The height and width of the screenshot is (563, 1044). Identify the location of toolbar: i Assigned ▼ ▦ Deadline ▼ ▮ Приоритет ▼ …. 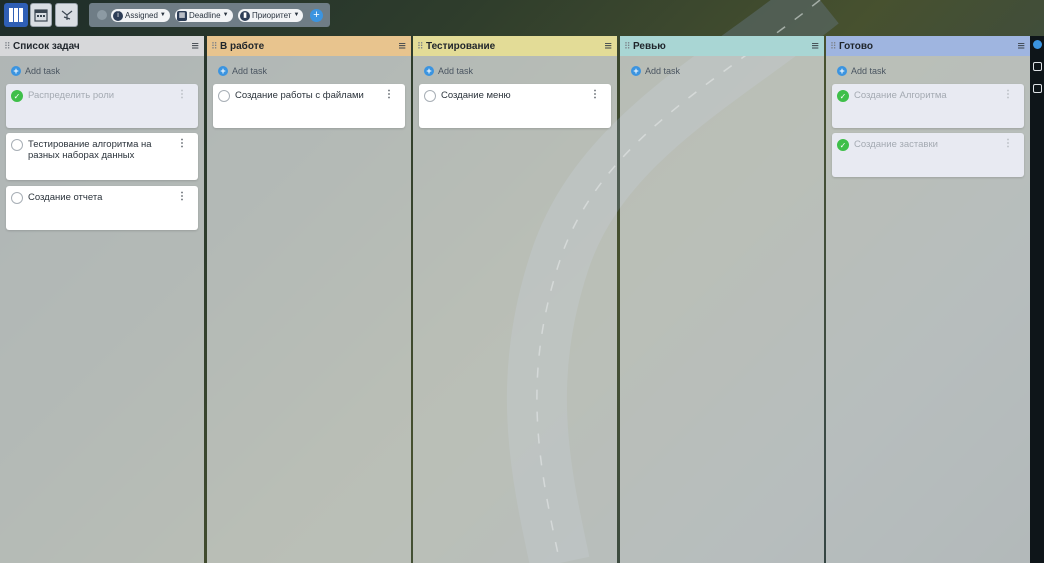
(522, 16).